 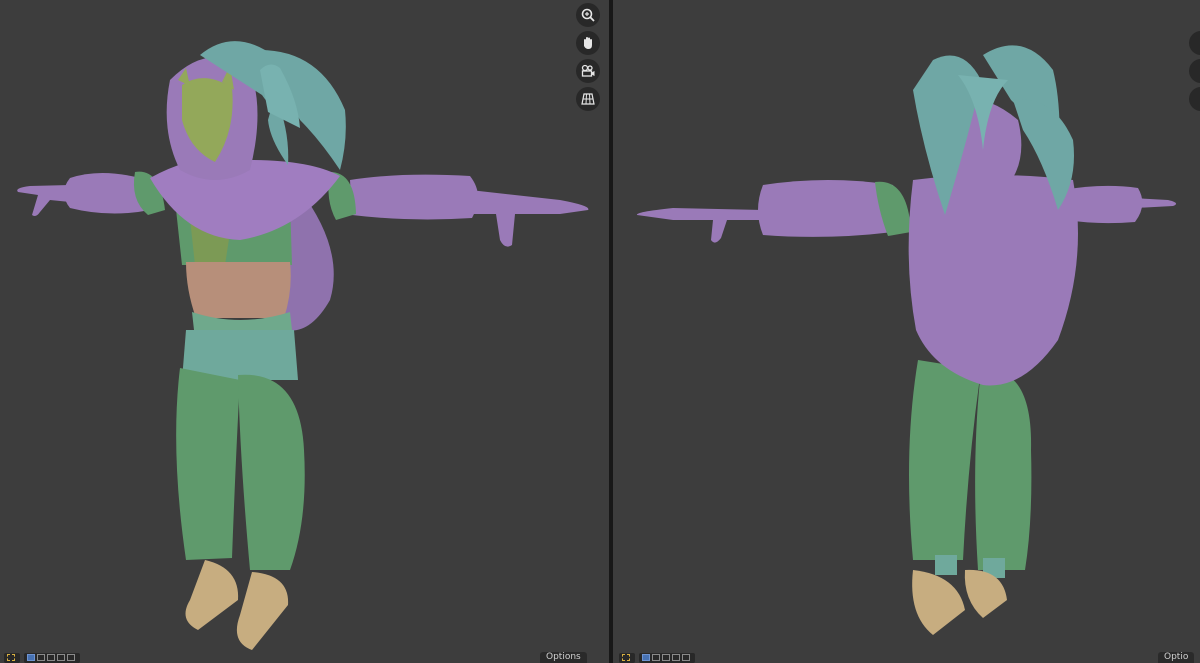 What do you see at coordinates (588, 43) in the screenshot?
I see `hand-pan-icon` at bounding box center [588, 43].